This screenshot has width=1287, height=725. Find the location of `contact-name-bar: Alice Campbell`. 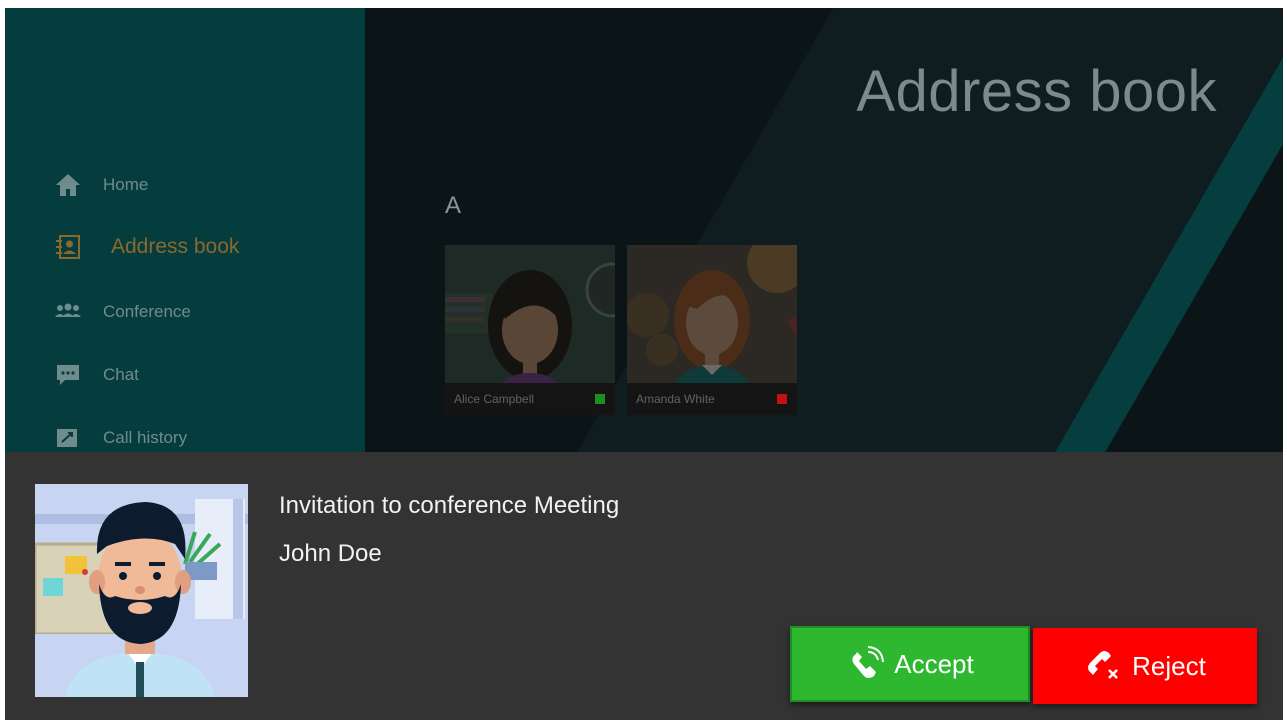

contact-name-bar: Alice Campbell is located at coordinates (530, 399).